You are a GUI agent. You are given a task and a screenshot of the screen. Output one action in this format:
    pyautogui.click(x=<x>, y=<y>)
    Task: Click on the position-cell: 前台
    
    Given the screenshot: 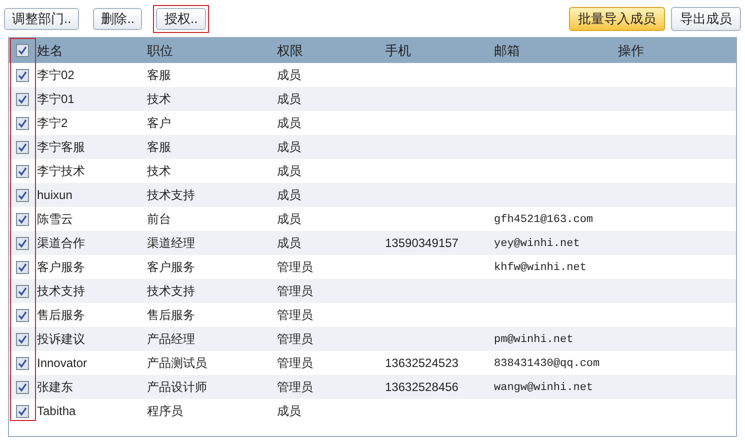 What is the action you would take?
    pyautogui.click(x=159, y=219)
    